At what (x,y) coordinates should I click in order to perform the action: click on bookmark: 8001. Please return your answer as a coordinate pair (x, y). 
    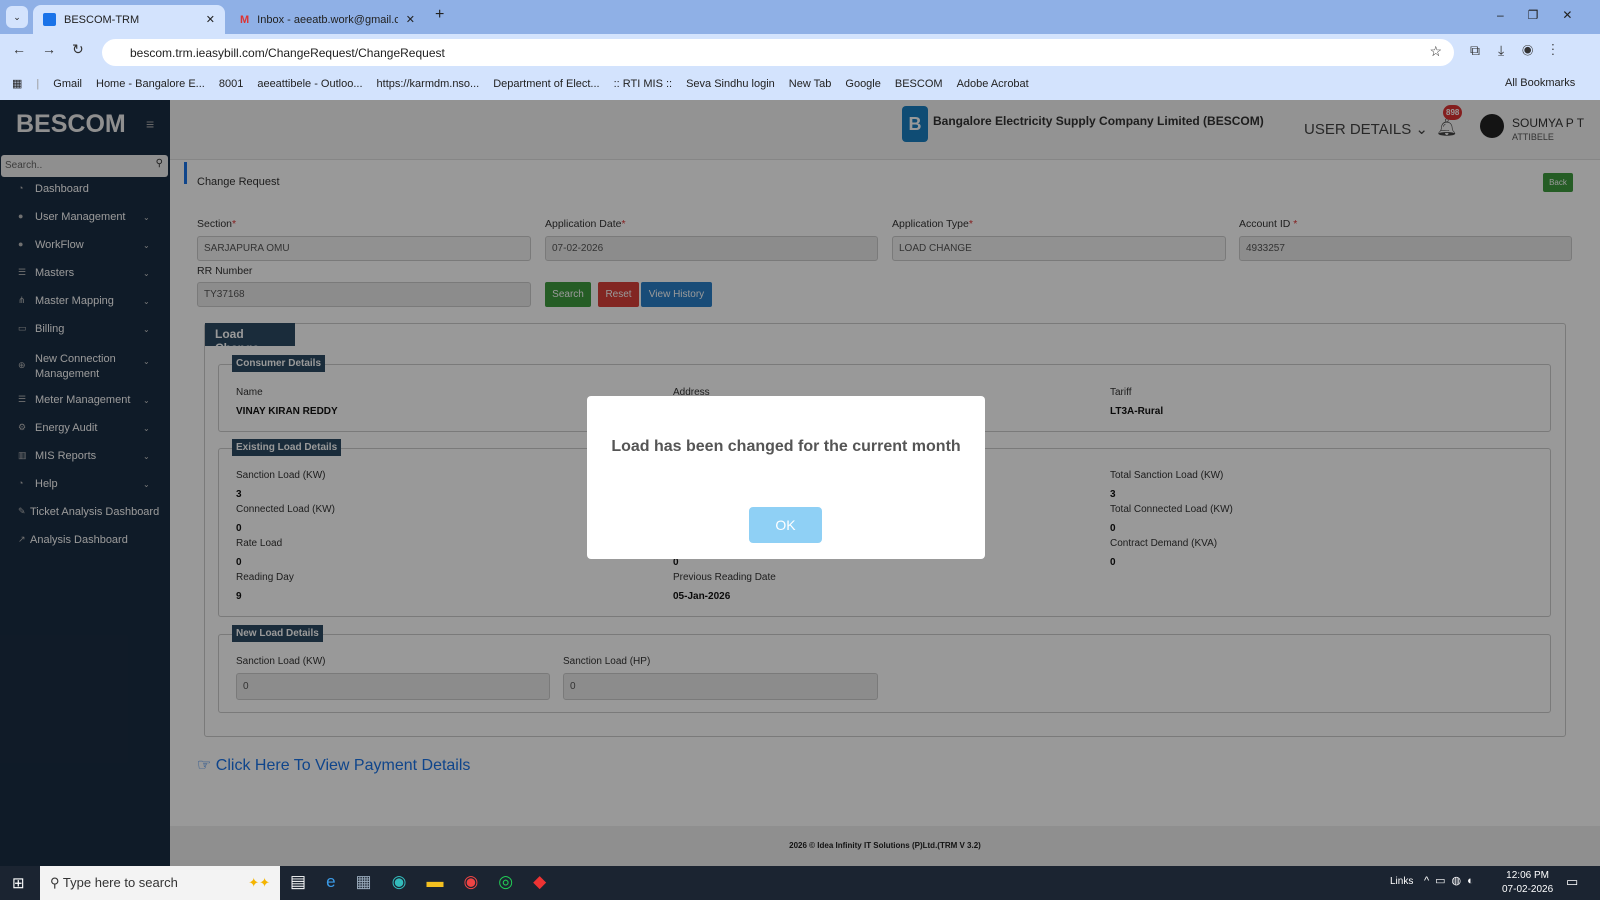
    Looking at the image, I should click on (231, 84).